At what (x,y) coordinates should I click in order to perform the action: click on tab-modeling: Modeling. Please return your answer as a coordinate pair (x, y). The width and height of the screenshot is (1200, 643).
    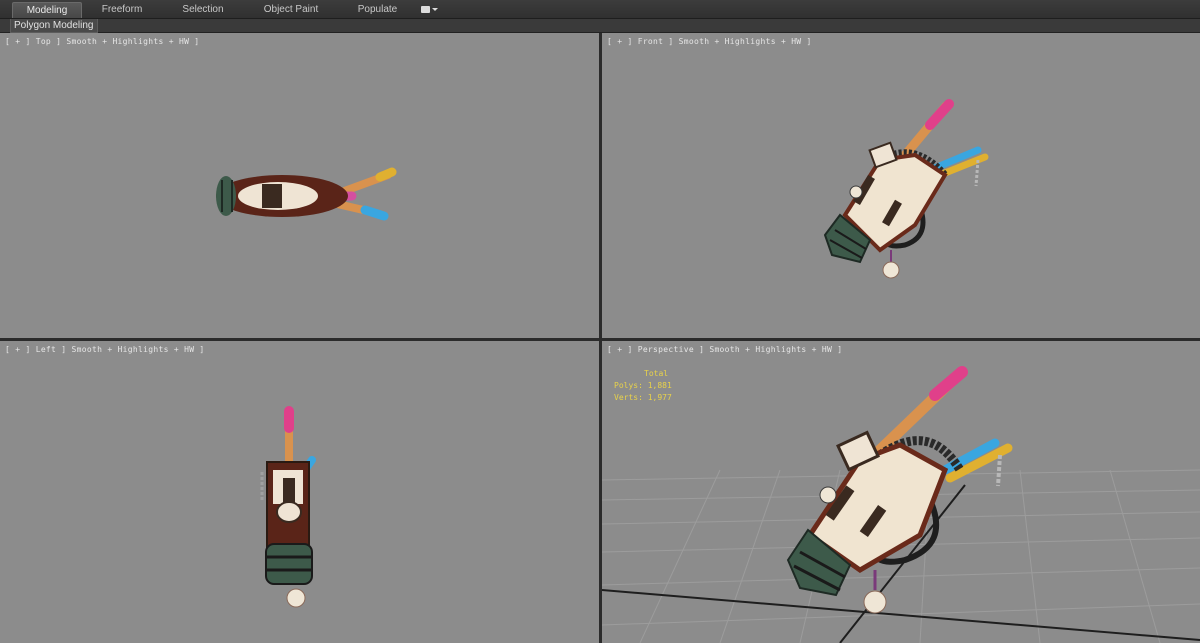
    Looking at the image, I should click on (47, 10).